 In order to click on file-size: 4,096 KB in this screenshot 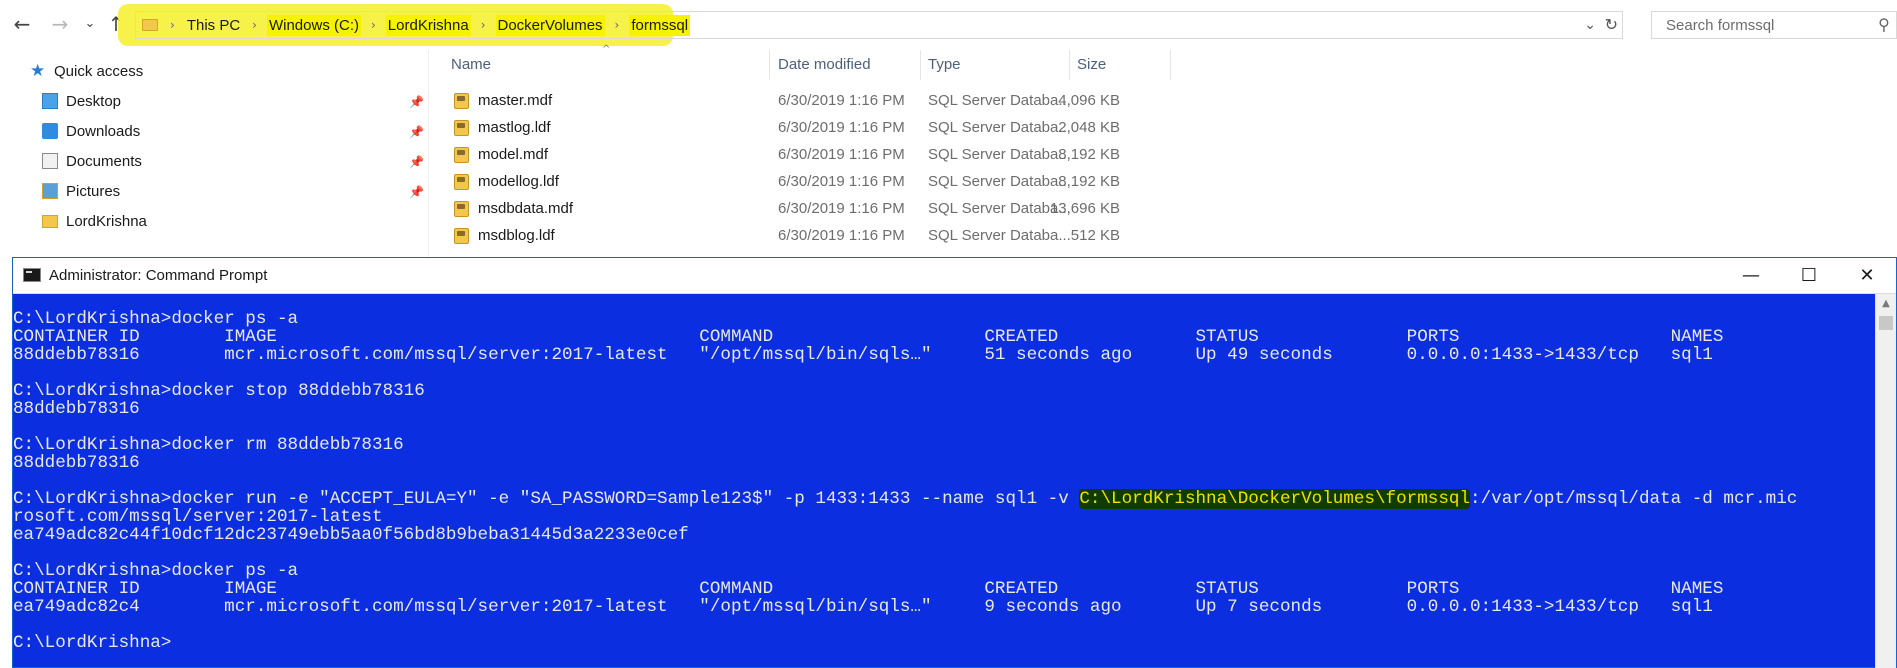, I will do `click(1089, 100)`.